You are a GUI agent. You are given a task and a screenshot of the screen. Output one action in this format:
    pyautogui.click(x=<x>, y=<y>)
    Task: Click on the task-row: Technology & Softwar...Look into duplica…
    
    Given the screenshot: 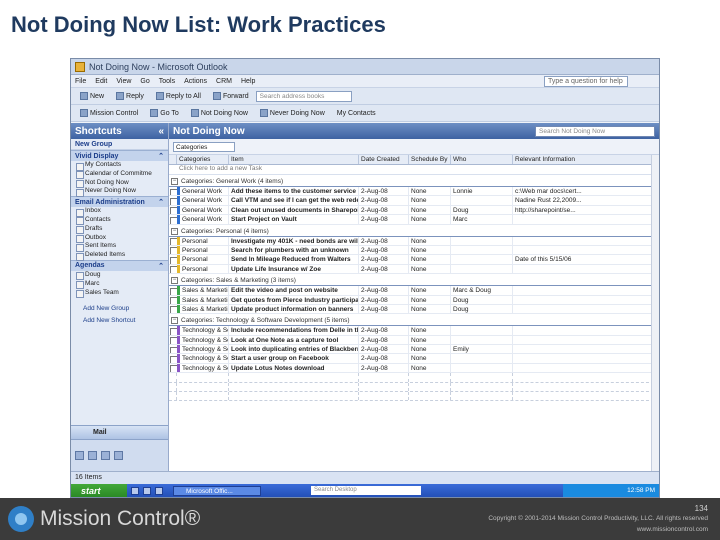 What is the action you would take?
    pyautogui.click(x=414, y=350)
    